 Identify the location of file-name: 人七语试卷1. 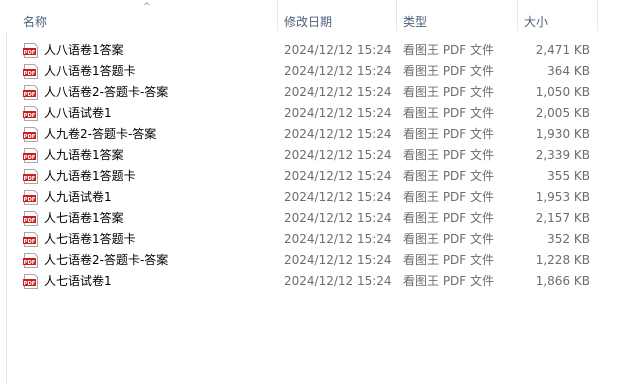
(78, 281).